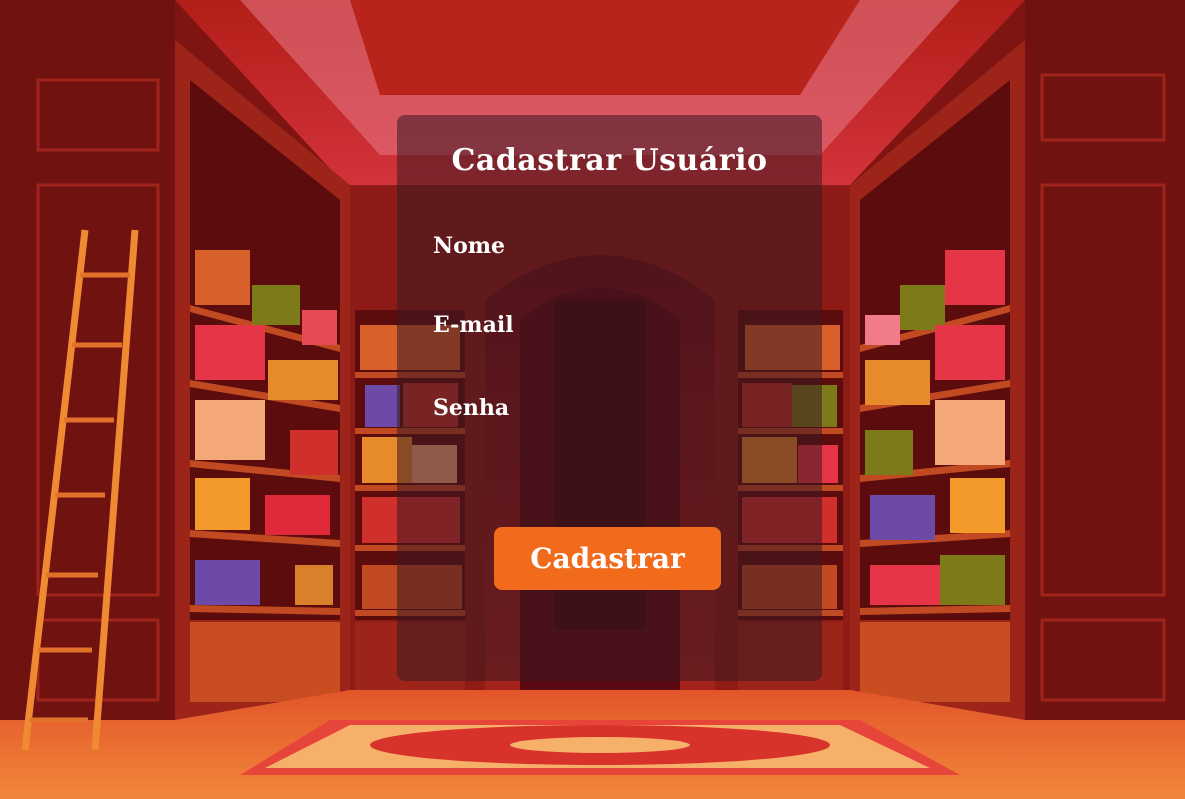 This screenshot has width=1185, height=799. Describe the element at coordinates (607, 558) in the screenshot. I see `register-button: Cadastrar` at that location.